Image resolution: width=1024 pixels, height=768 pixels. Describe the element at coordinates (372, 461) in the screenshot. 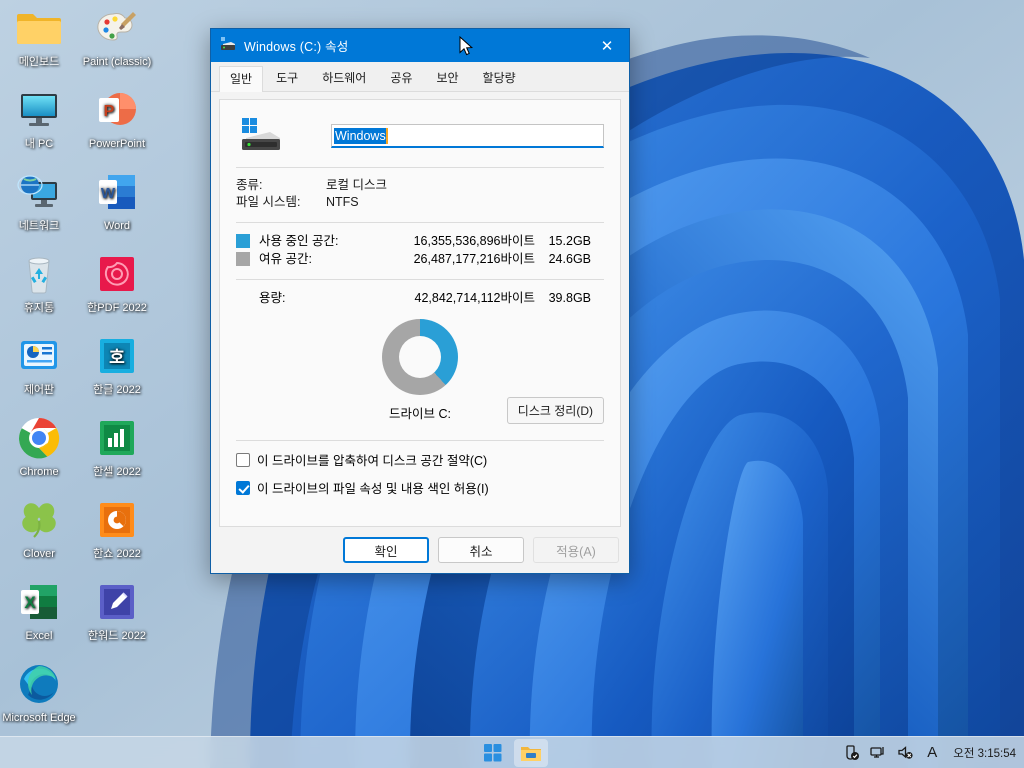

I see `checkbox-label: 이 드라이브를 압축하여 디스크 공간 절약(C)` at that location.